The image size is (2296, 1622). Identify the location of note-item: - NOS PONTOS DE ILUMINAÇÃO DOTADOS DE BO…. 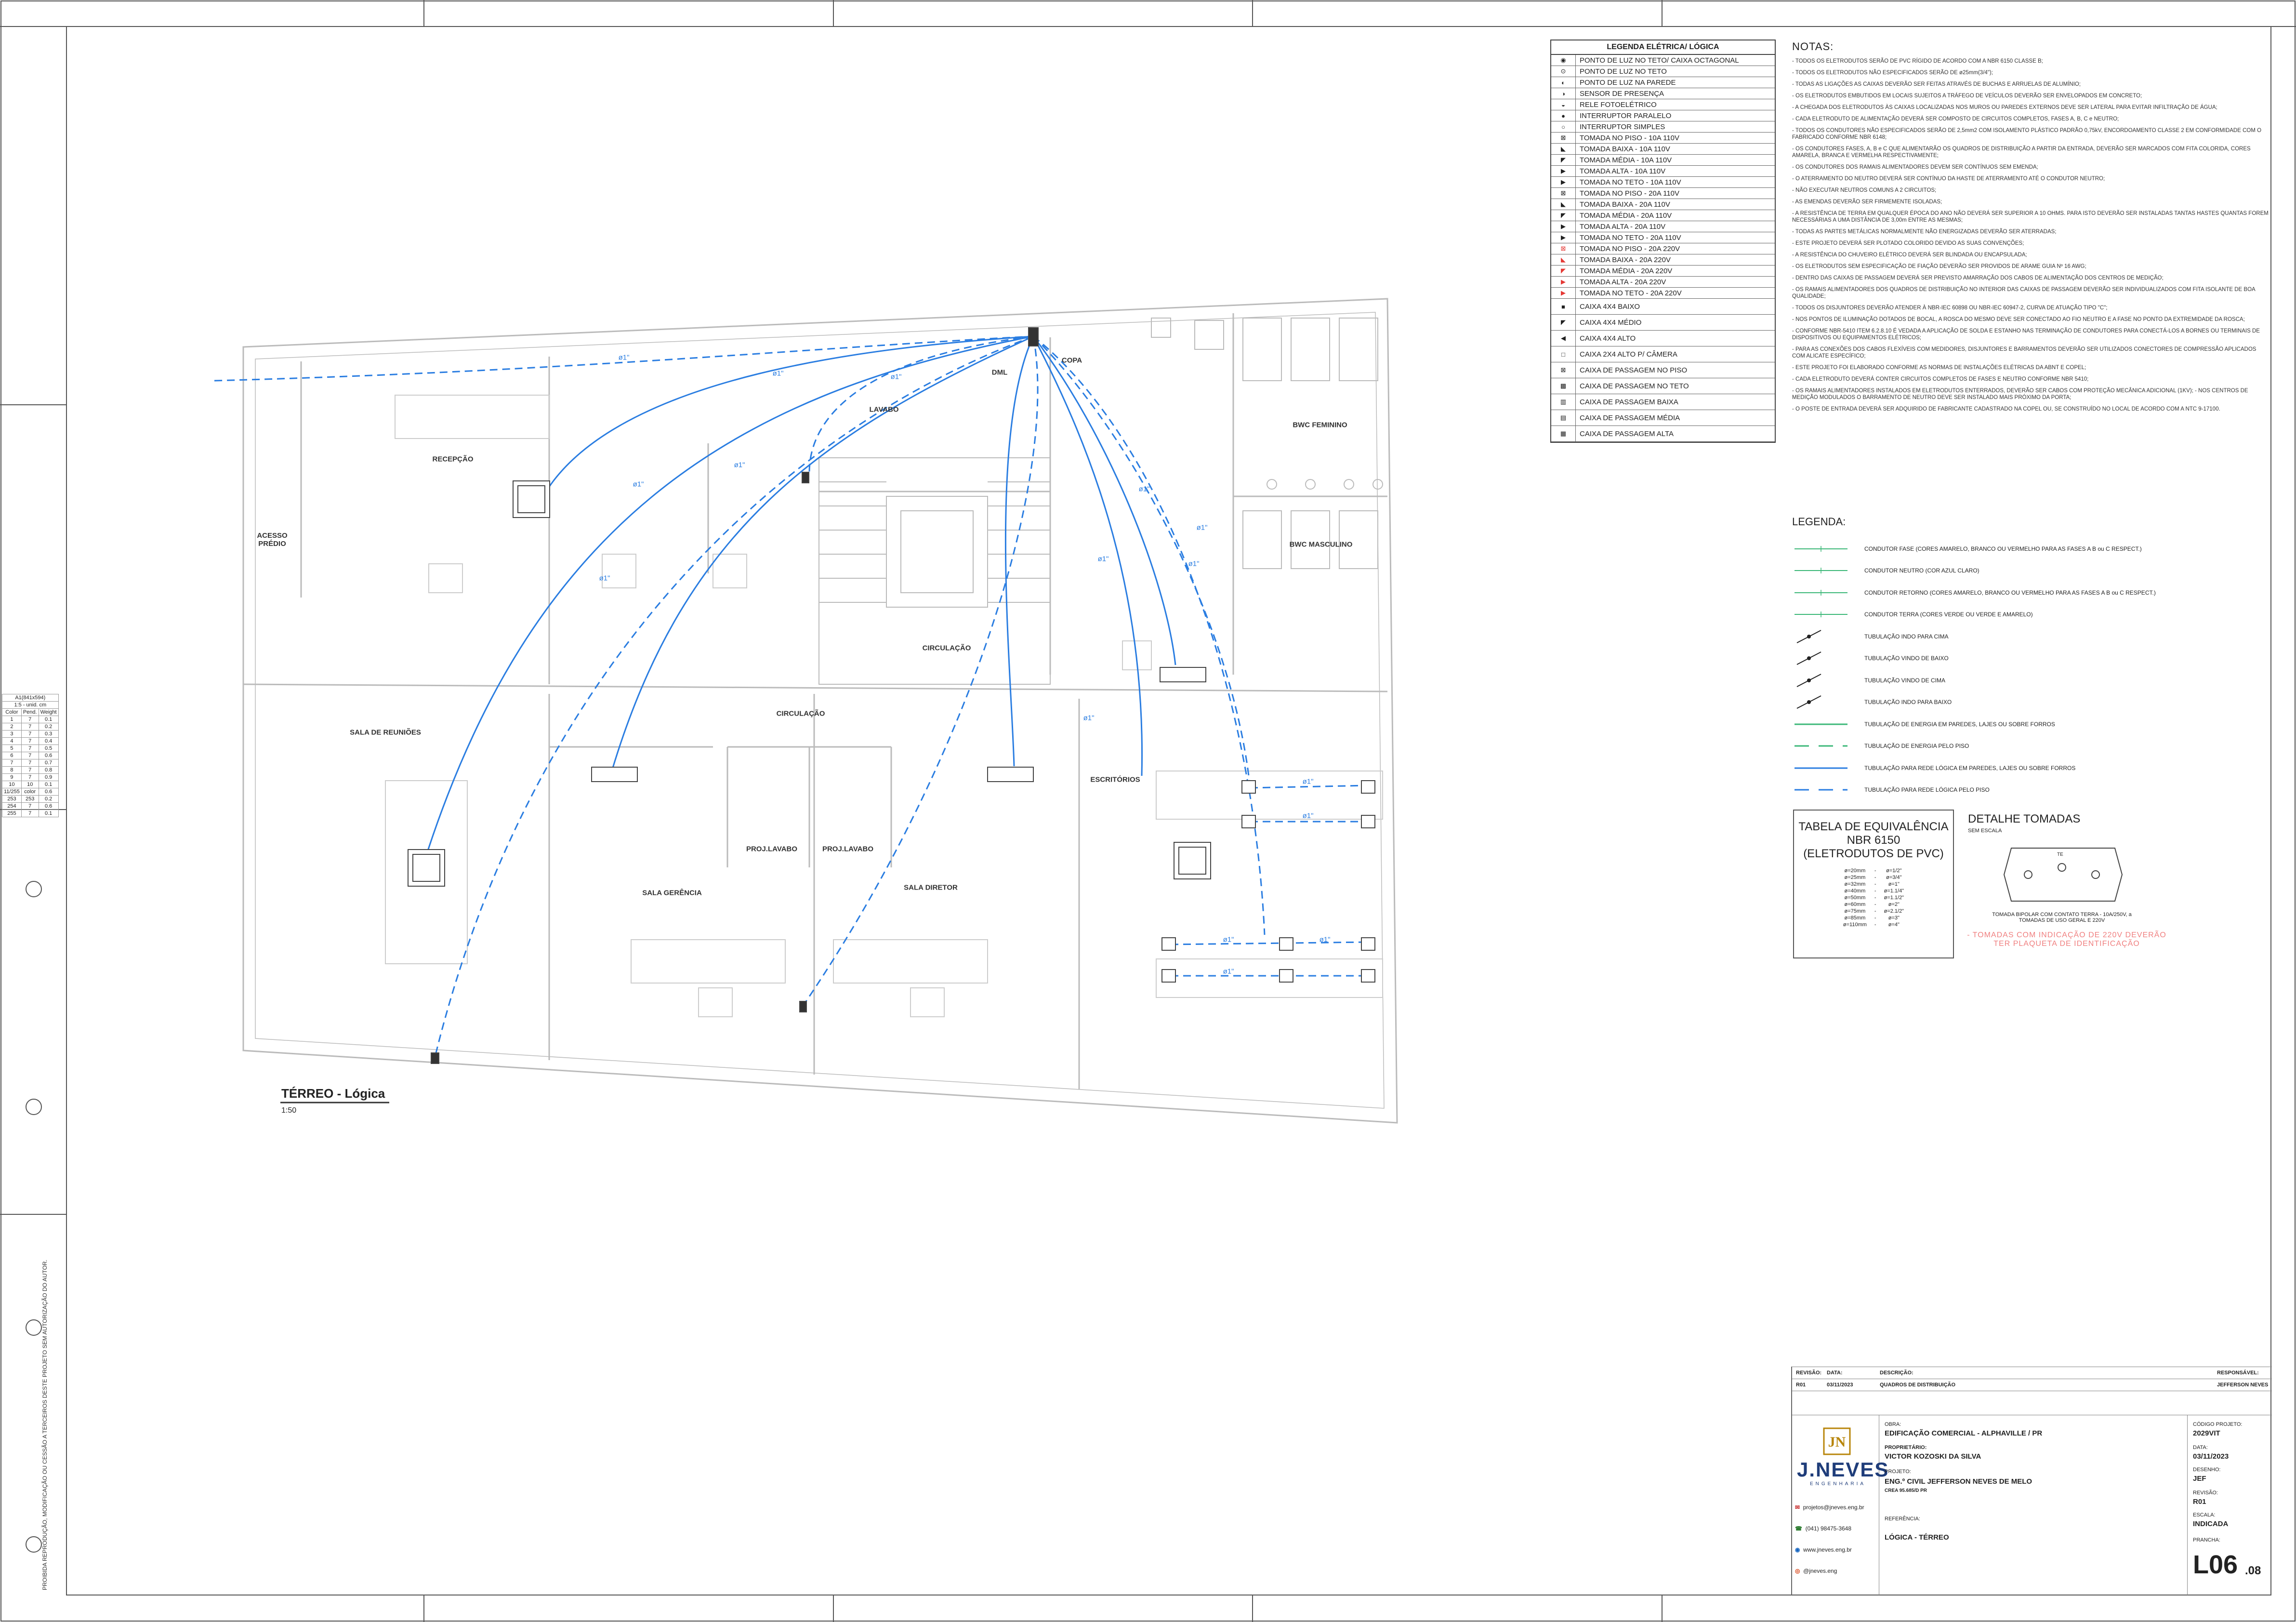
(2018, 319).